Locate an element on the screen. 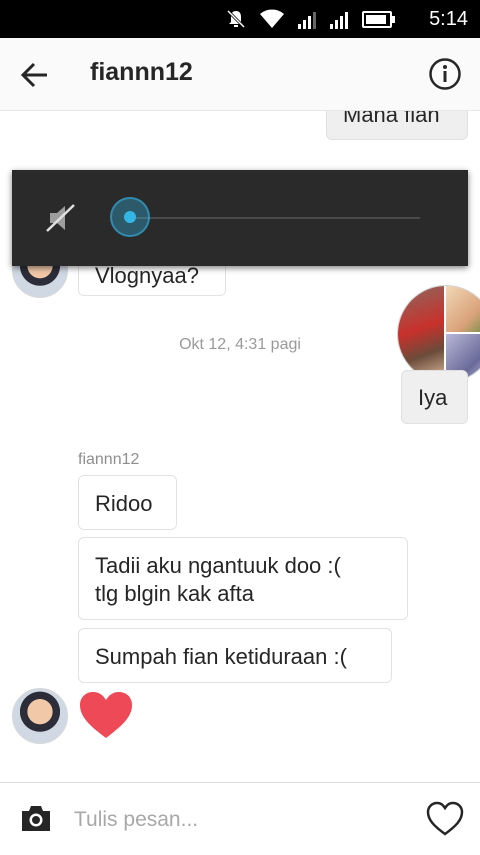 The height and width of the screenshot is (855, 480). volume-muted-icon is located at coordinates (62, 218).